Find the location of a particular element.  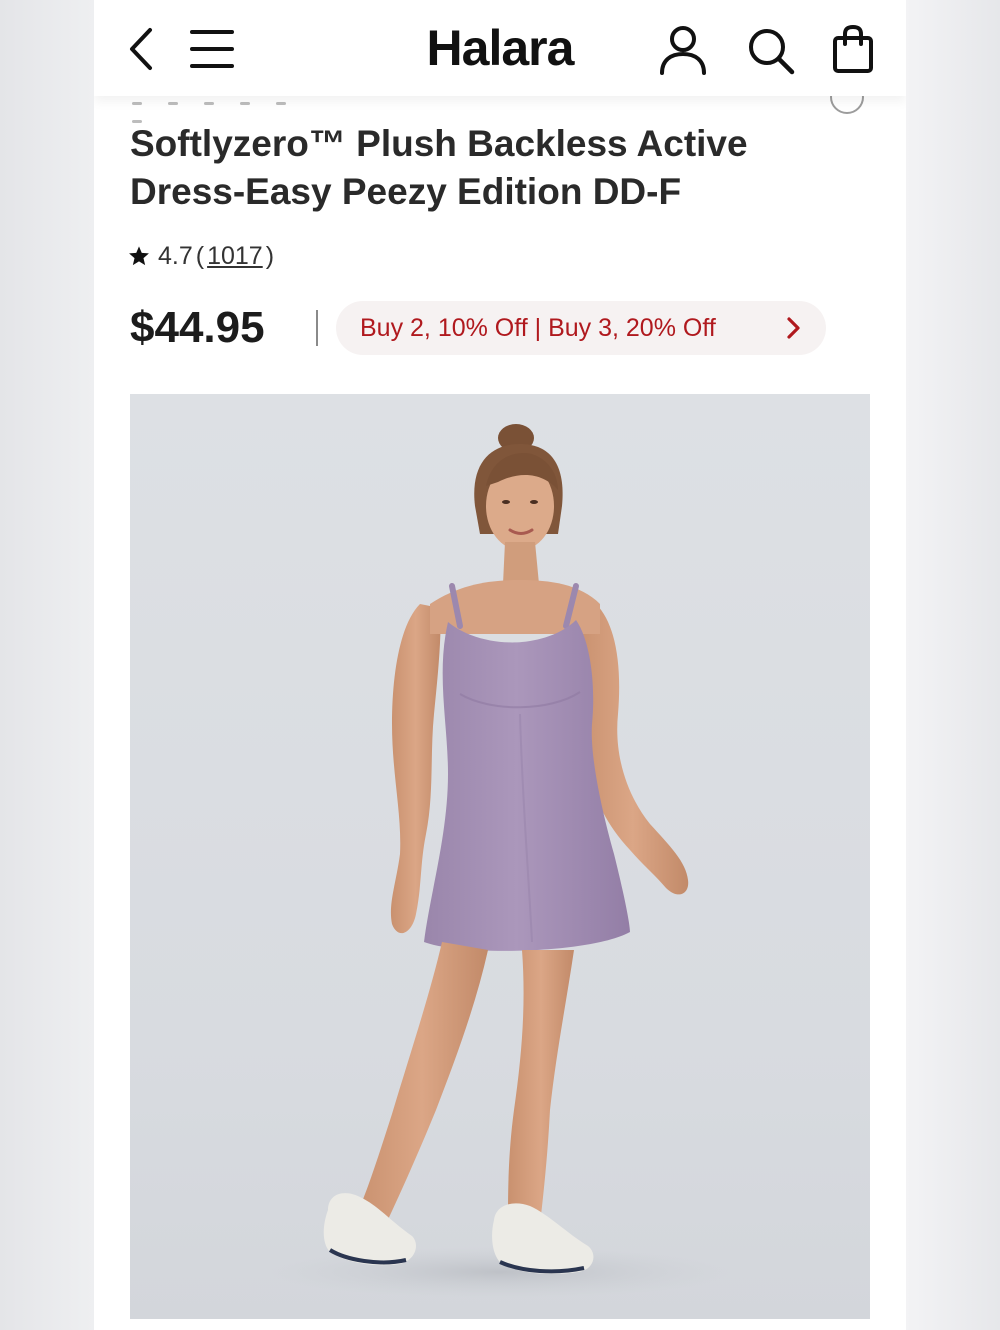

brand-logo: Halara is located at coordinates (500, 48).